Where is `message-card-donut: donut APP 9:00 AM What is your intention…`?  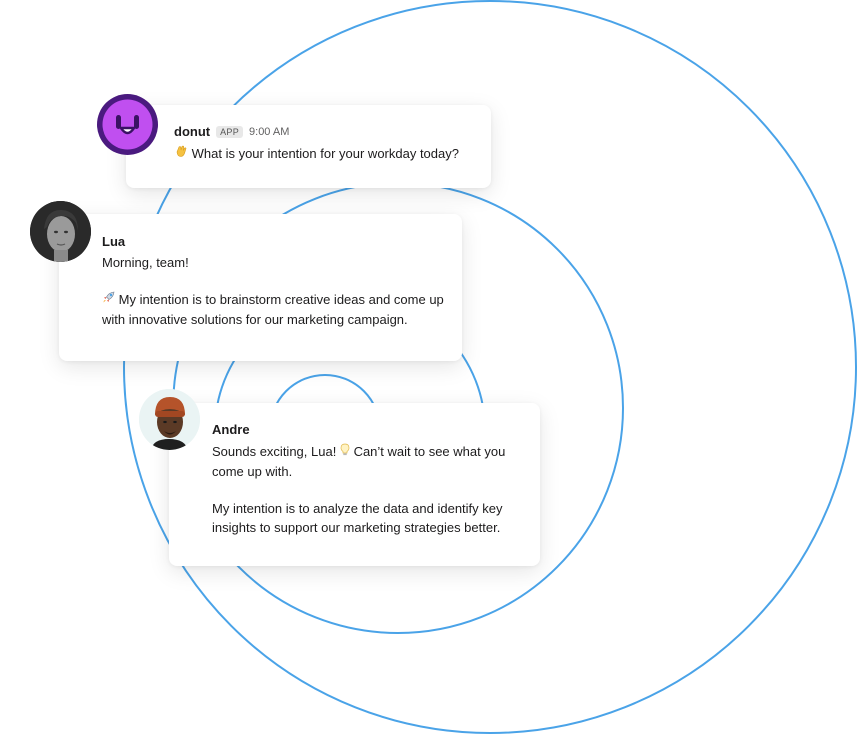
message-card-donut: donut APP 9:00 AM What is your intention… is located at coordinates (308, 146).